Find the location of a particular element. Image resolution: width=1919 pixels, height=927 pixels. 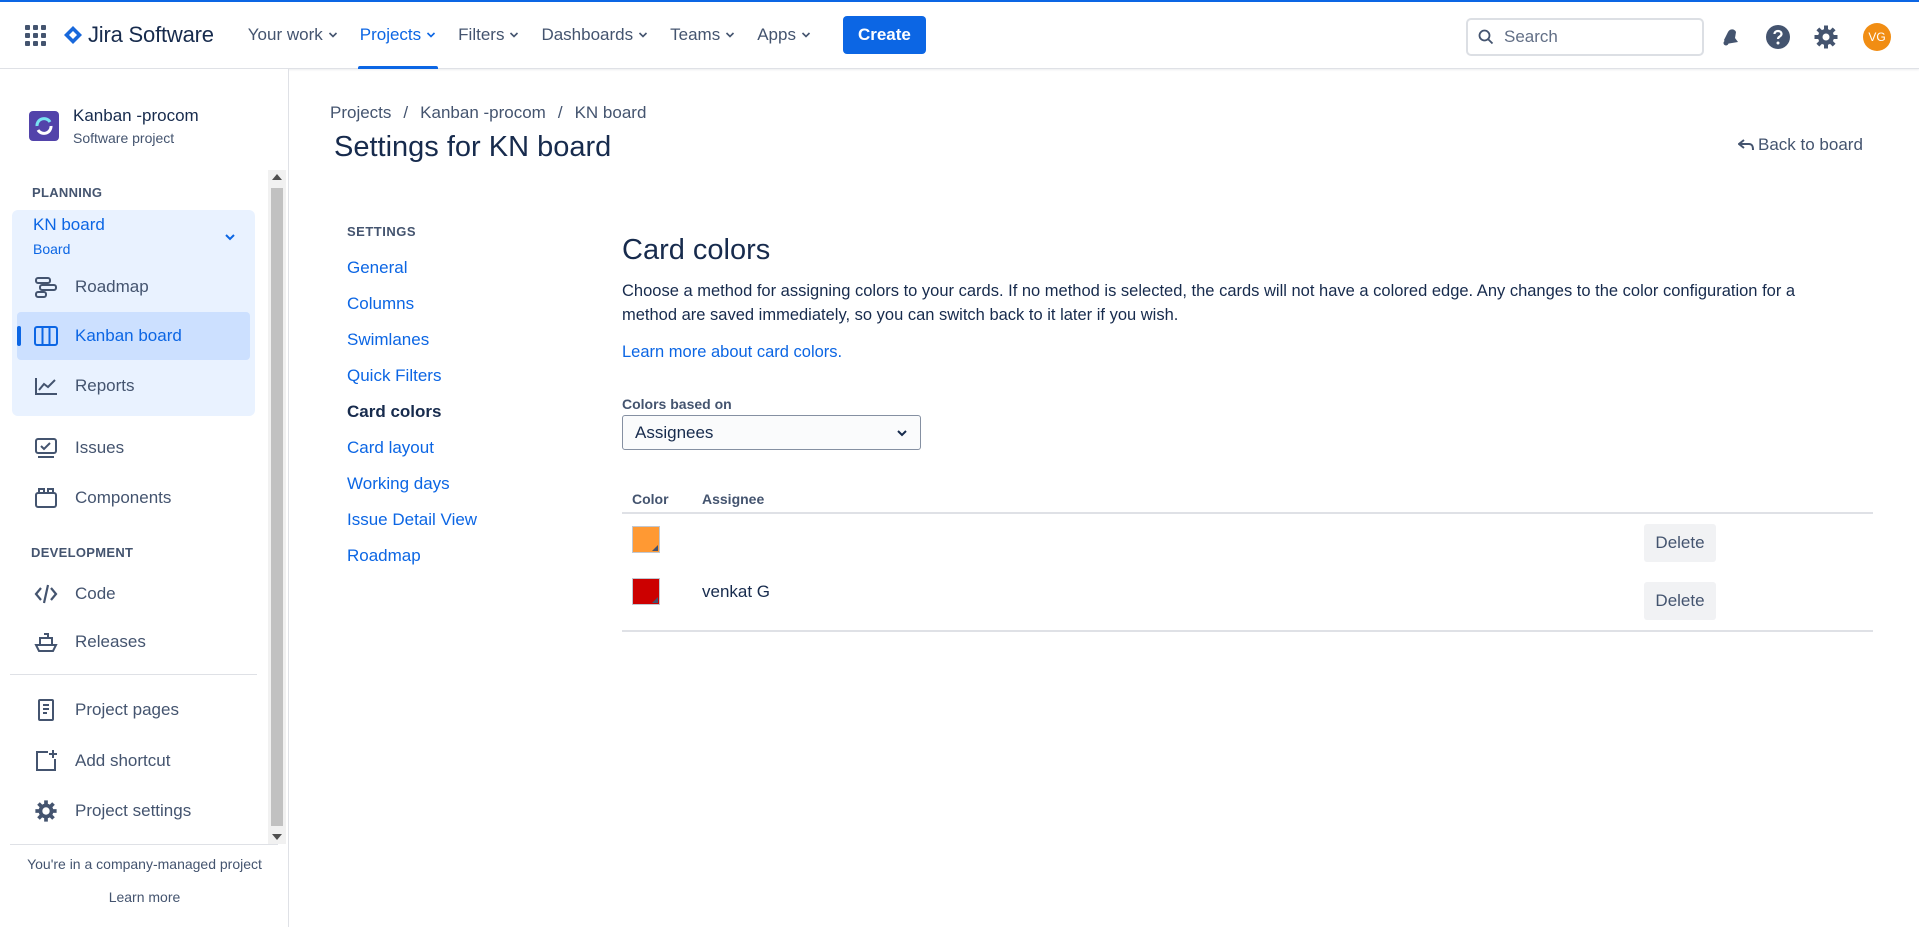

nav-apps: Apps is located at coordinates (784, 35).